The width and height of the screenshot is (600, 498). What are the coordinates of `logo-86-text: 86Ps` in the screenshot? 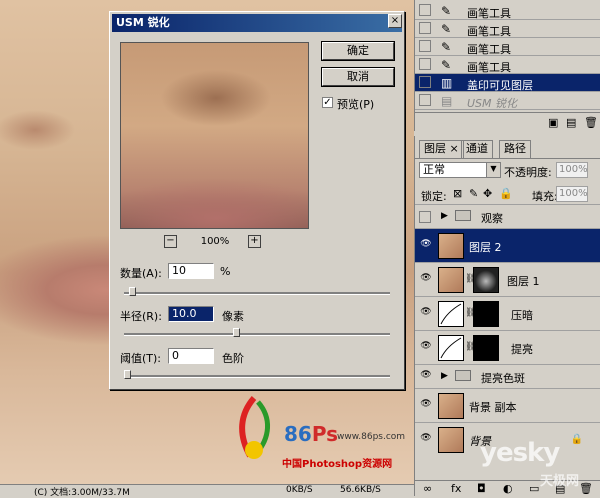 It's located at (311, 434).